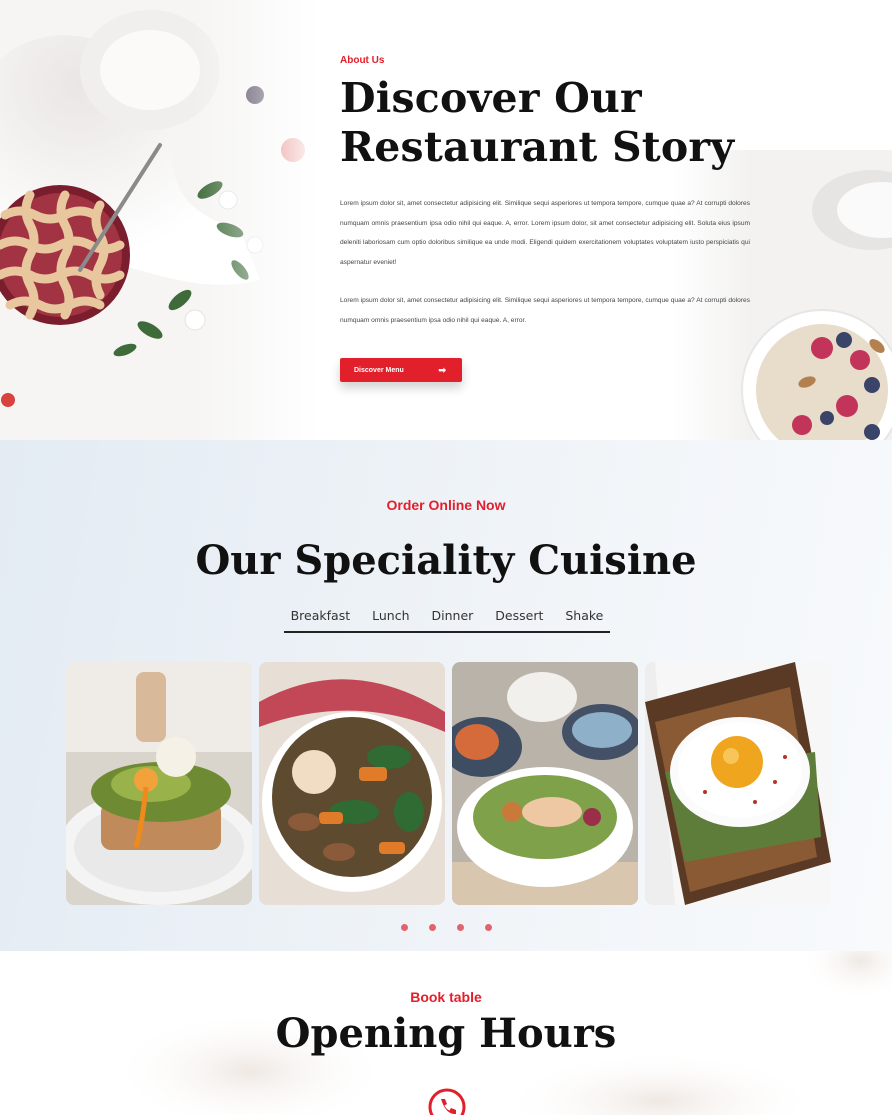 The height and width of the screenshot is (1115, 892). I want to click on about-title-line1: Discover Our, so click(491, 98).